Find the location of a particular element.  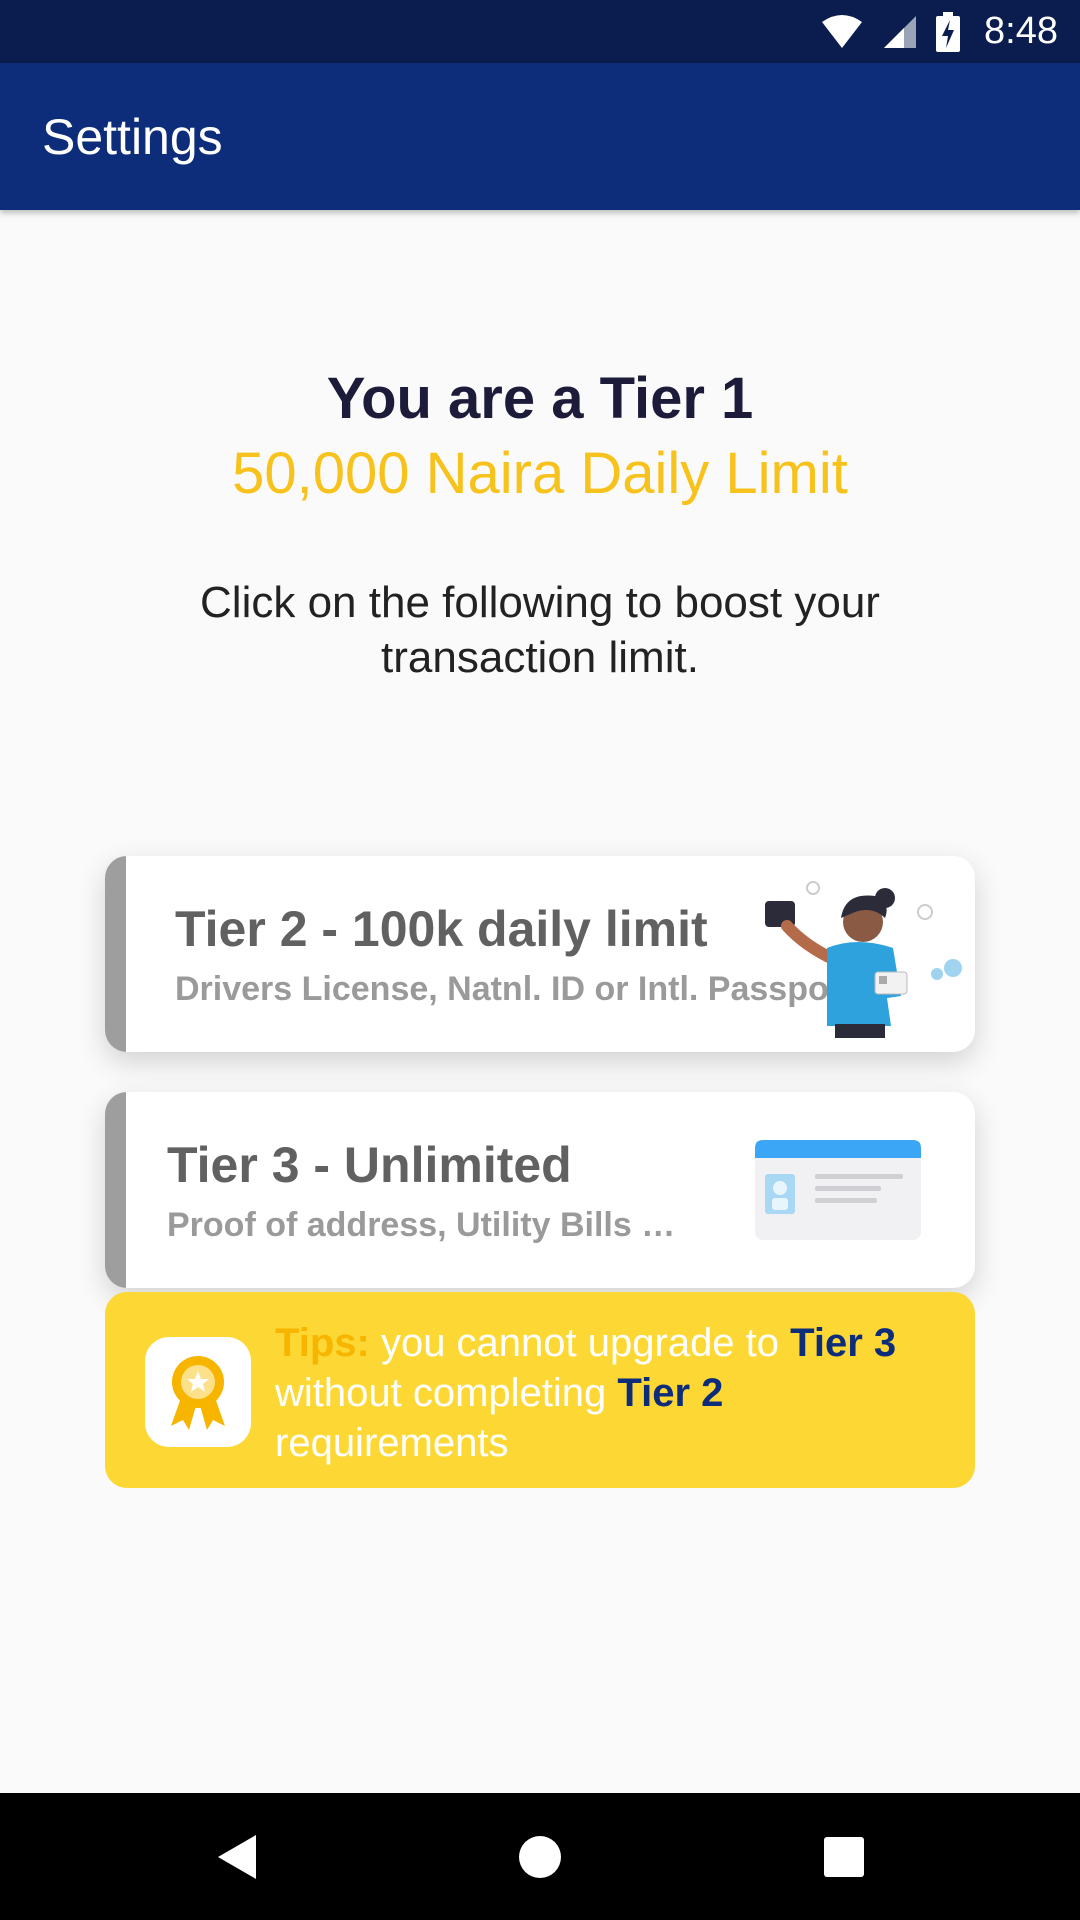

back-button is located at coordinates (236, 1856).